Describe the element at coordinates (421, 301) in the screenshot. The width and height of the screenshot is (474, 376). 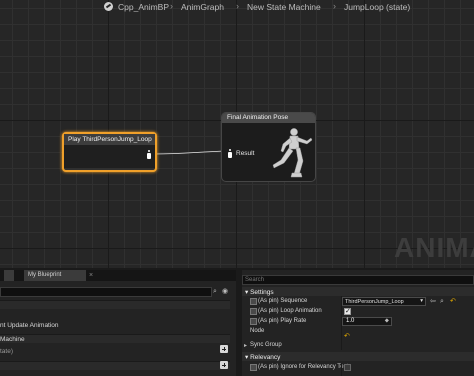
I see `dropdown-arrow-icon: ▾` at that location.